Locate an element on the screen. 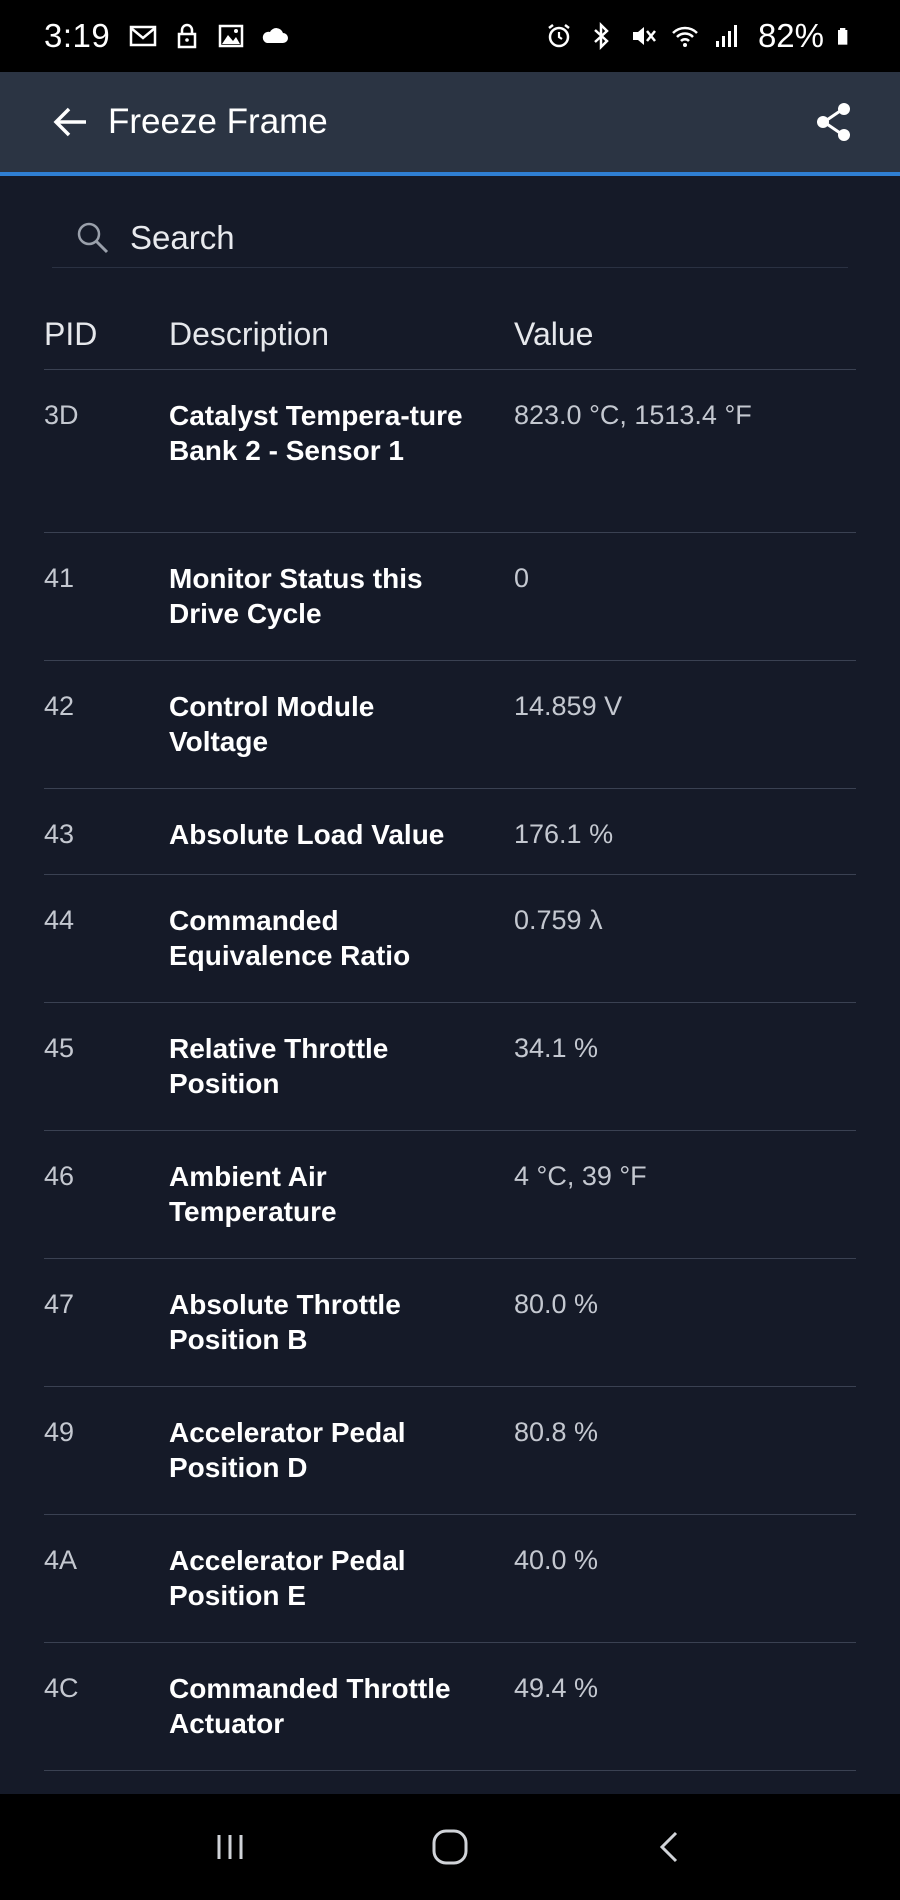  recent-apps-icon is located at coordinates (230, 1847).